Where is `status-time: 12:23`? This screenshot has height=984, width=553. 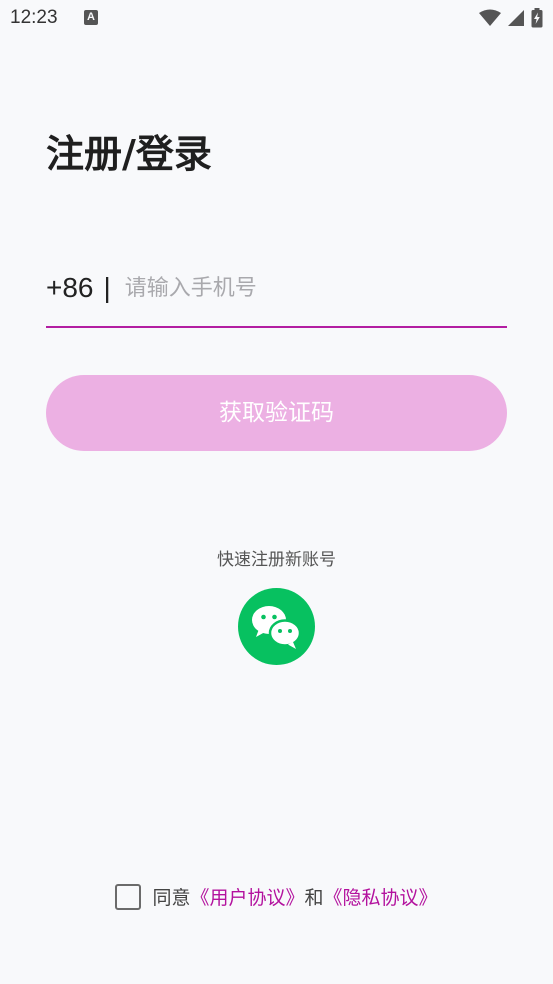 status-time: 12:23 is located at coordinates (34, 17).